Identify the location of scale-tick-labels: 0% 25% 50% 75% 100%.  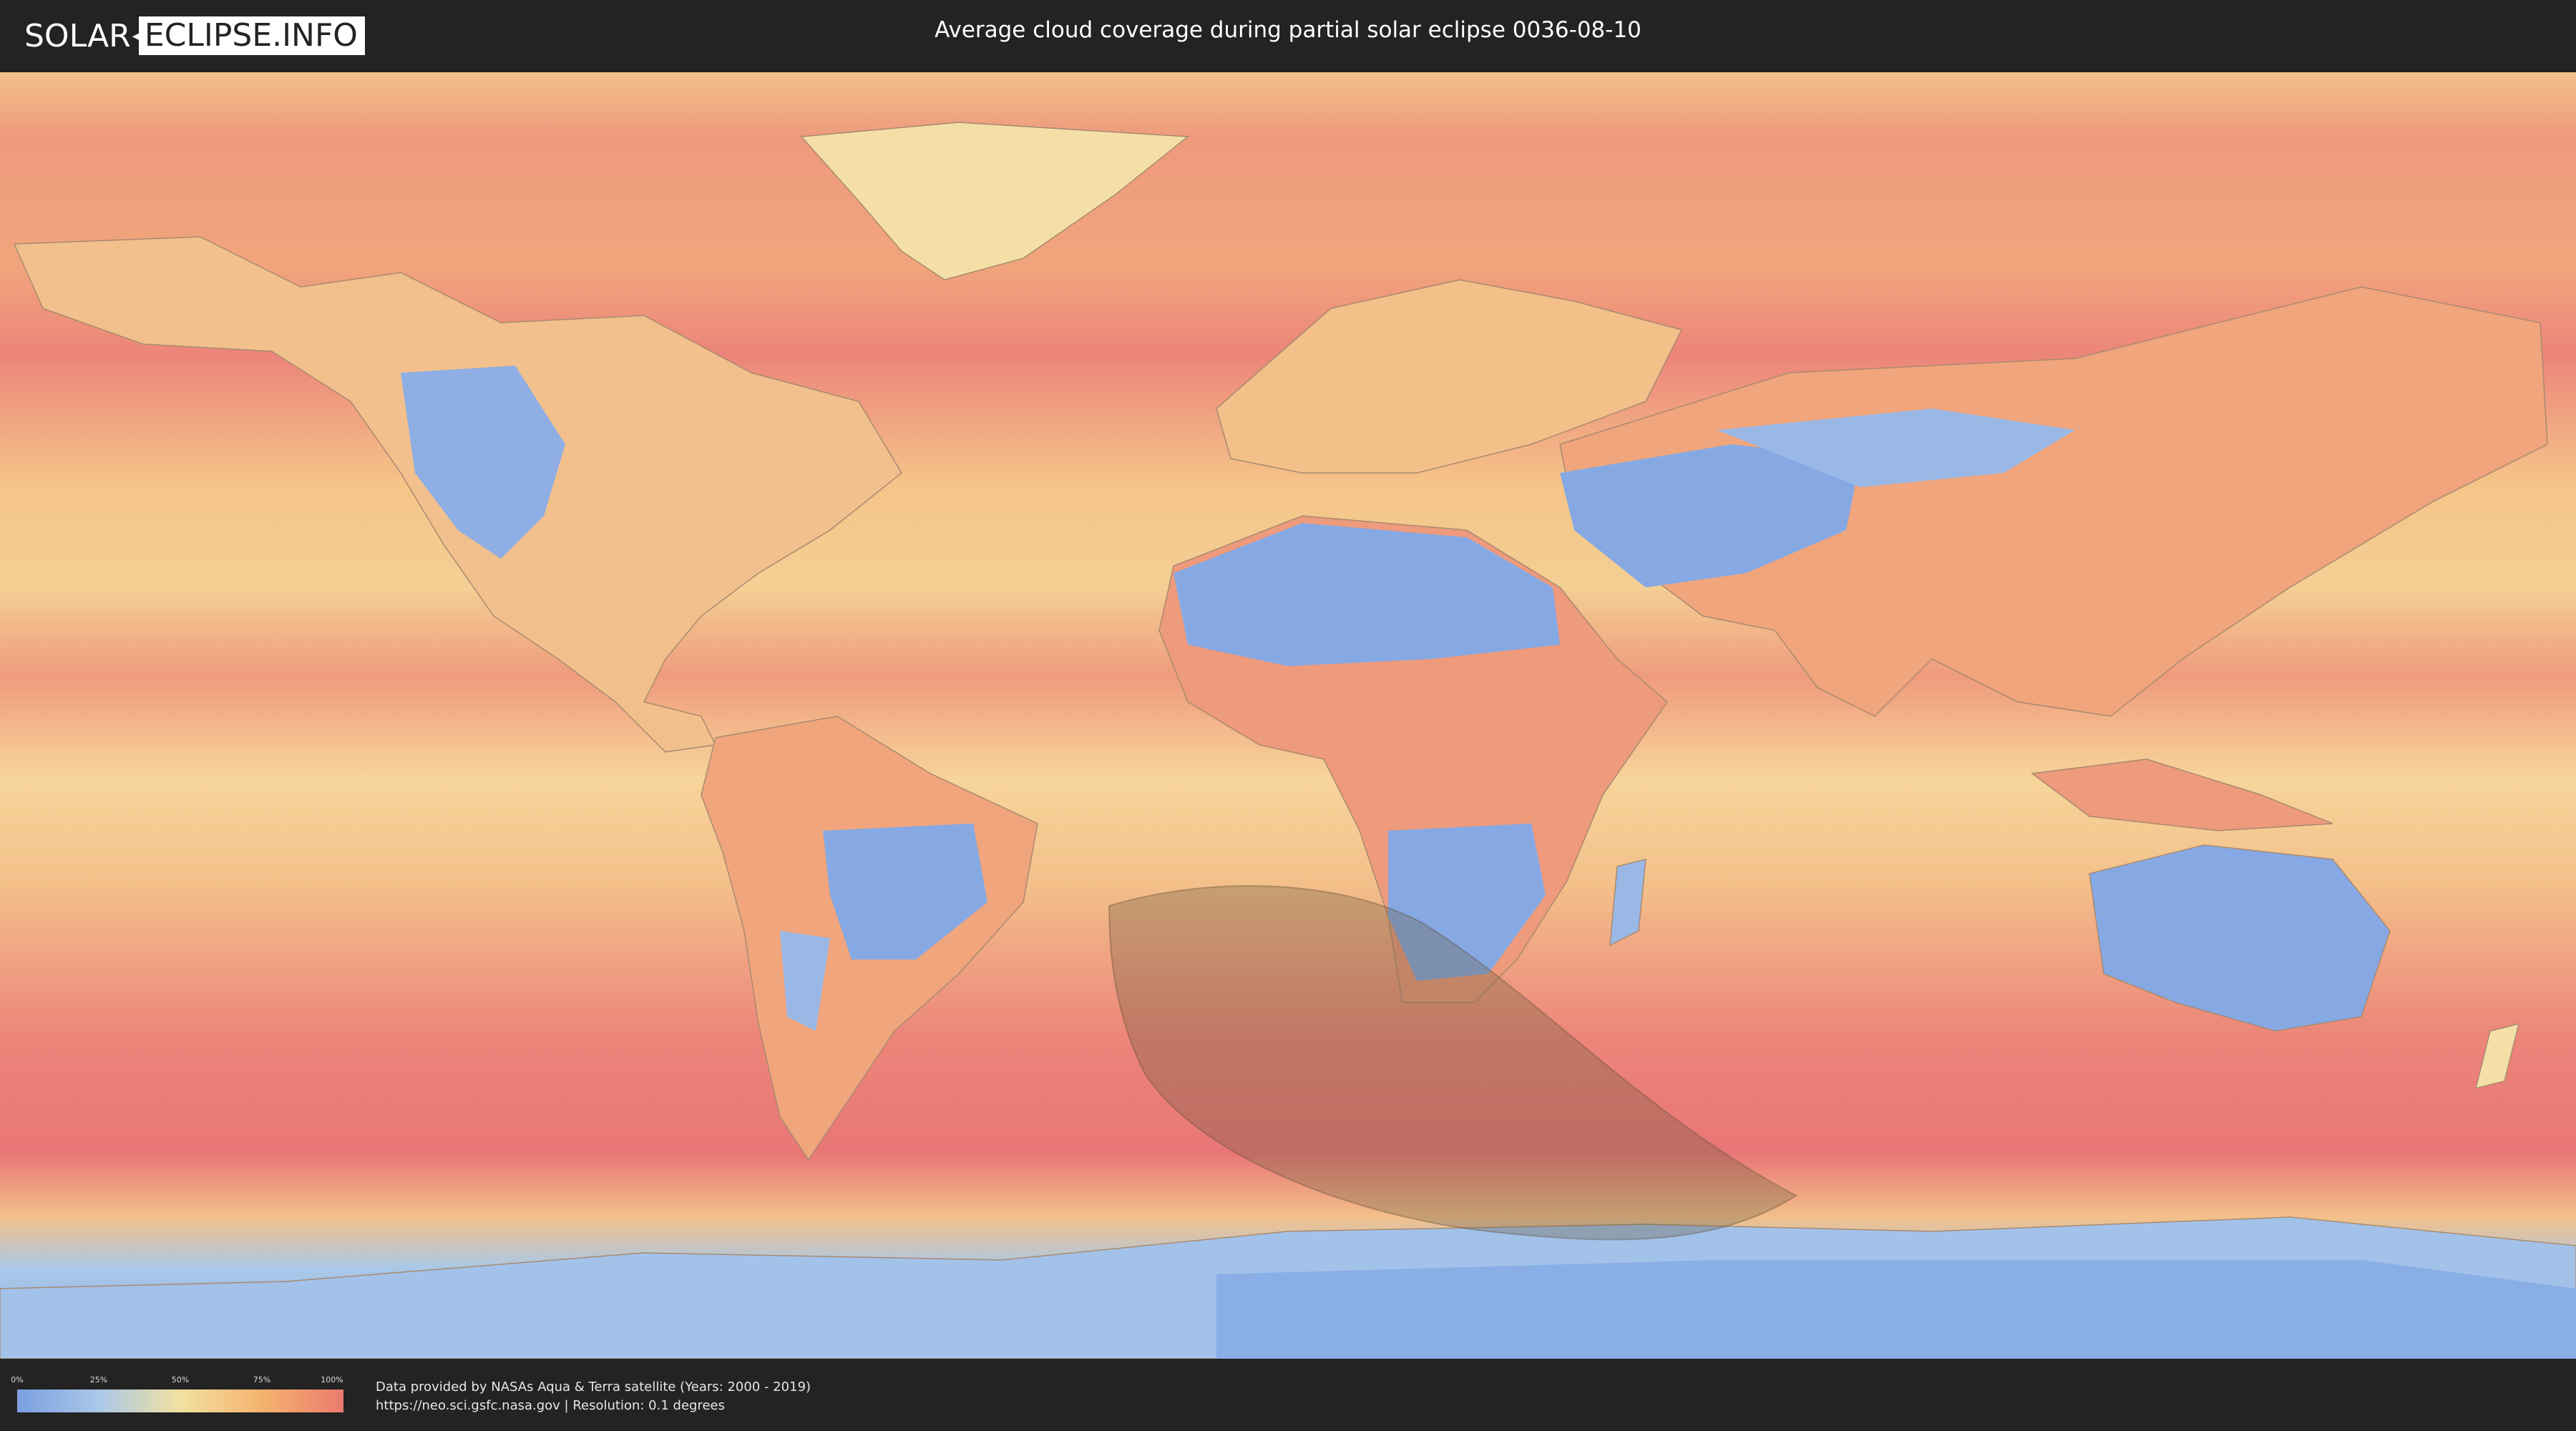
(177, 1381).